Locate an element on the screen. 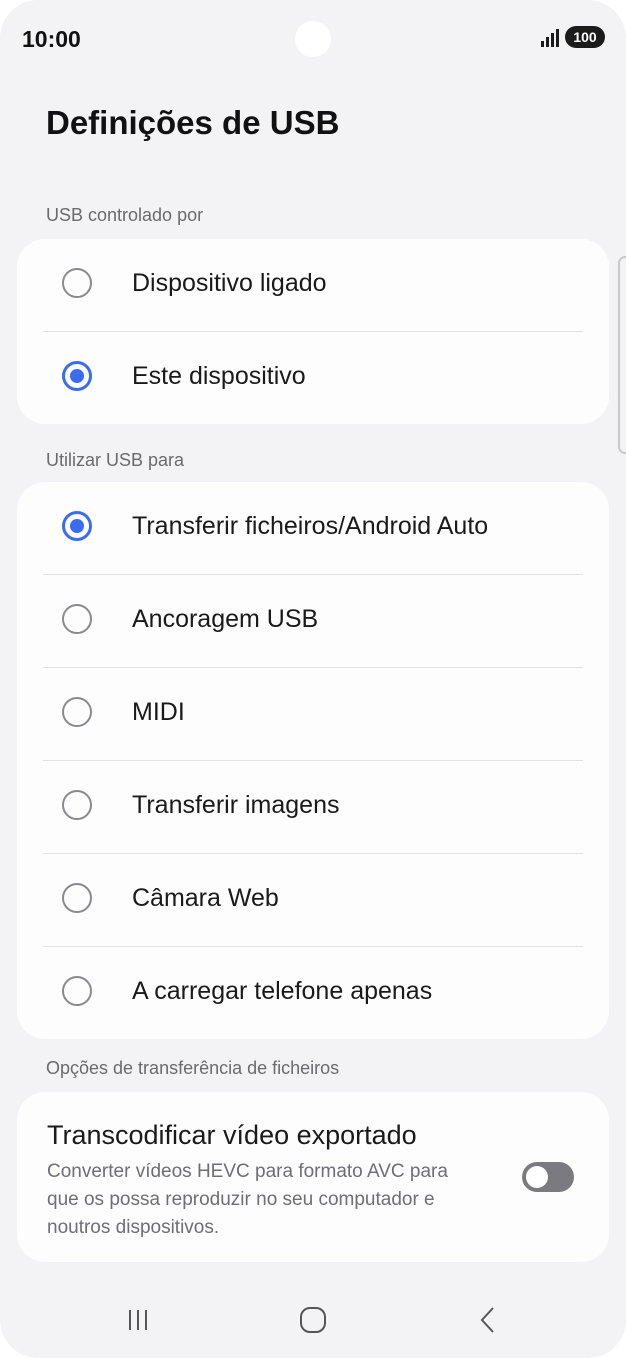 Image resolution: width=626 pixels, height=1358 pixels. page-title: Definições de USB is located at coordinates (193, 122).